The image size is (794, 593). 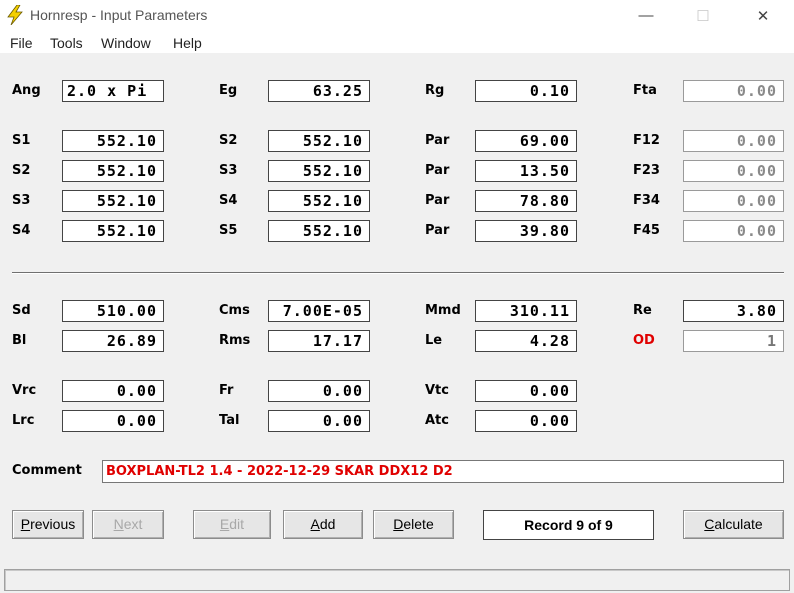 I want to click on delete-accel: D, so click(x=398, y=524).